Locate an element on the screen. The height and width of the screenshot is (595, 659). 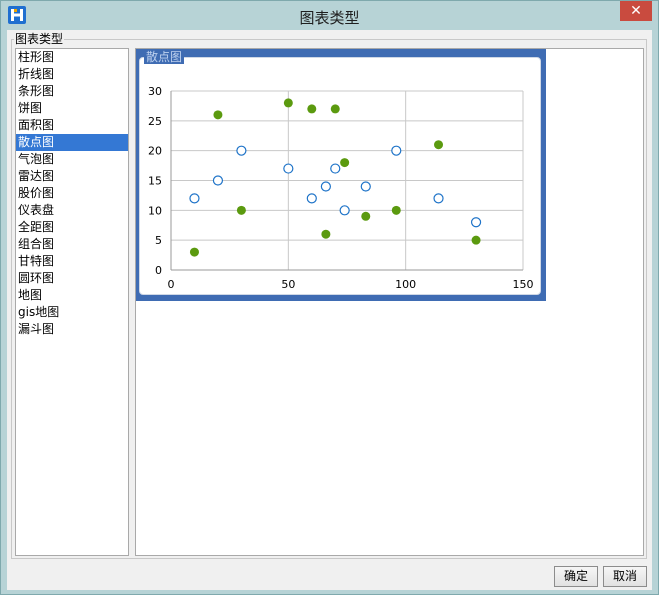
x-tick-label: 50 is located at coordinates (288, 284).